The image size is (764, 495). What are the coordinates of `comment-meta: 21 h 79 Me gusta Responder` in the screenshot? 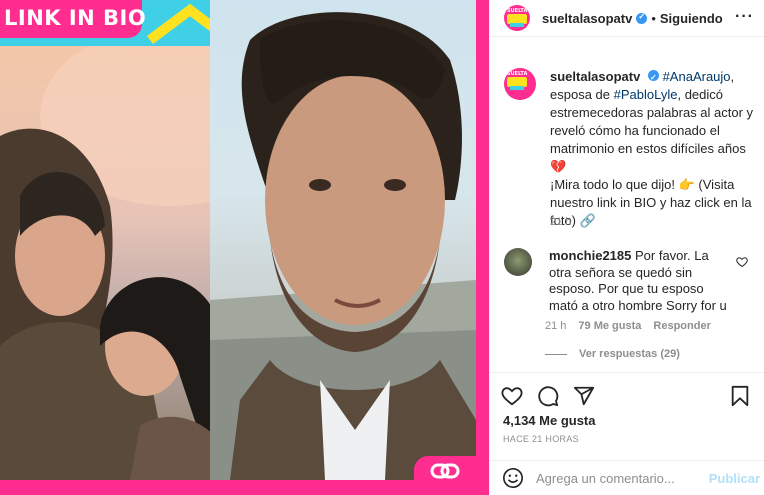 It's located at (628, 326).